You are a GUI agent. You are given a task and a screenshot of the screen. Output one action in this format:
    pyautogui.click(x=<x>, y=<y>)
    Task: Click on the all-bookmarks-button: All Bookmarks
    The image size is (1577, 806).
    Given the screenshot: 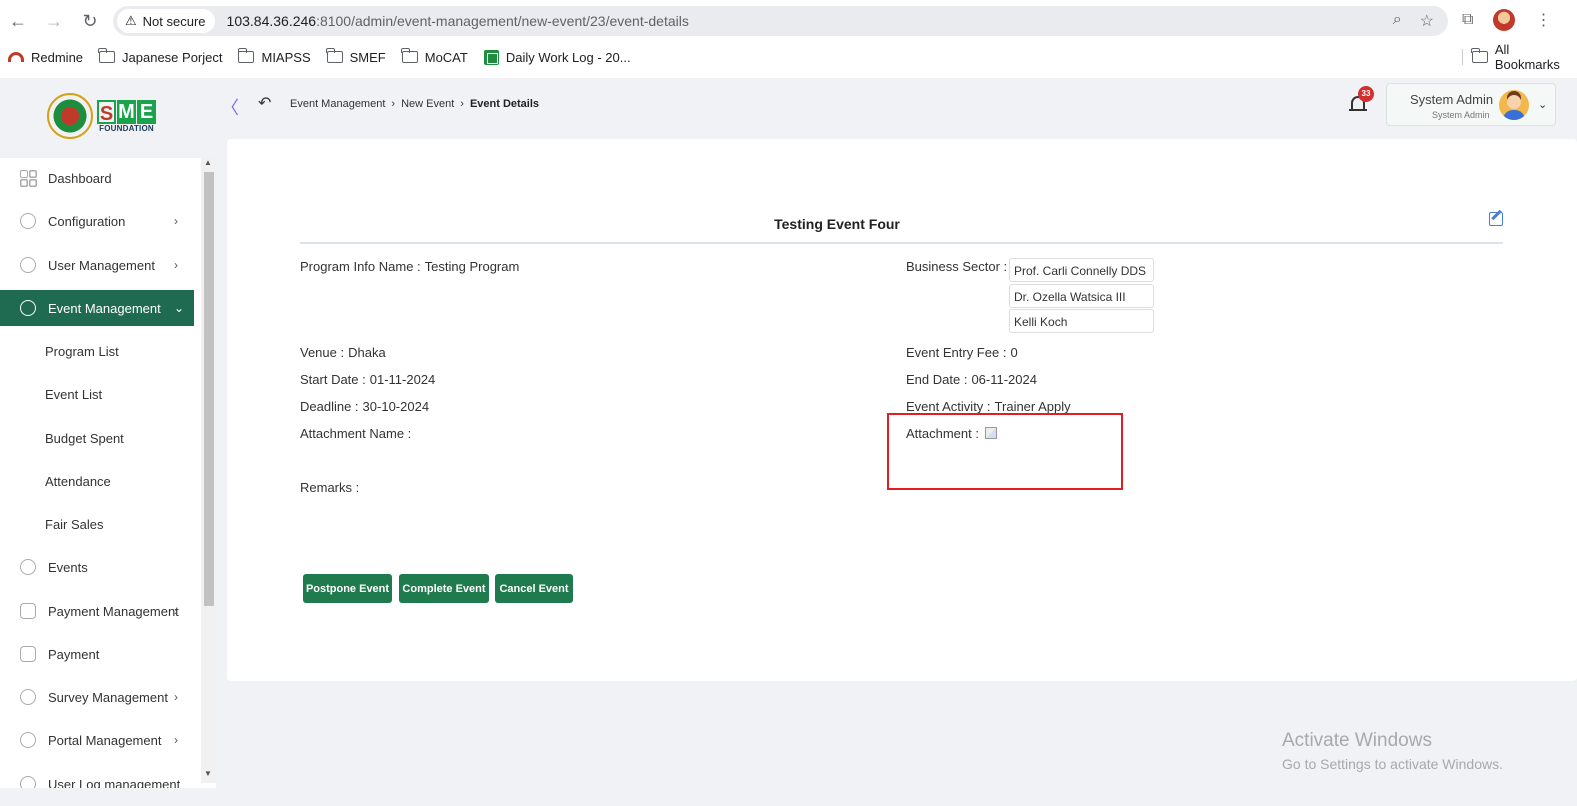 What is the action you would take?
    pyautogui.click(x=1524, y=57)
    